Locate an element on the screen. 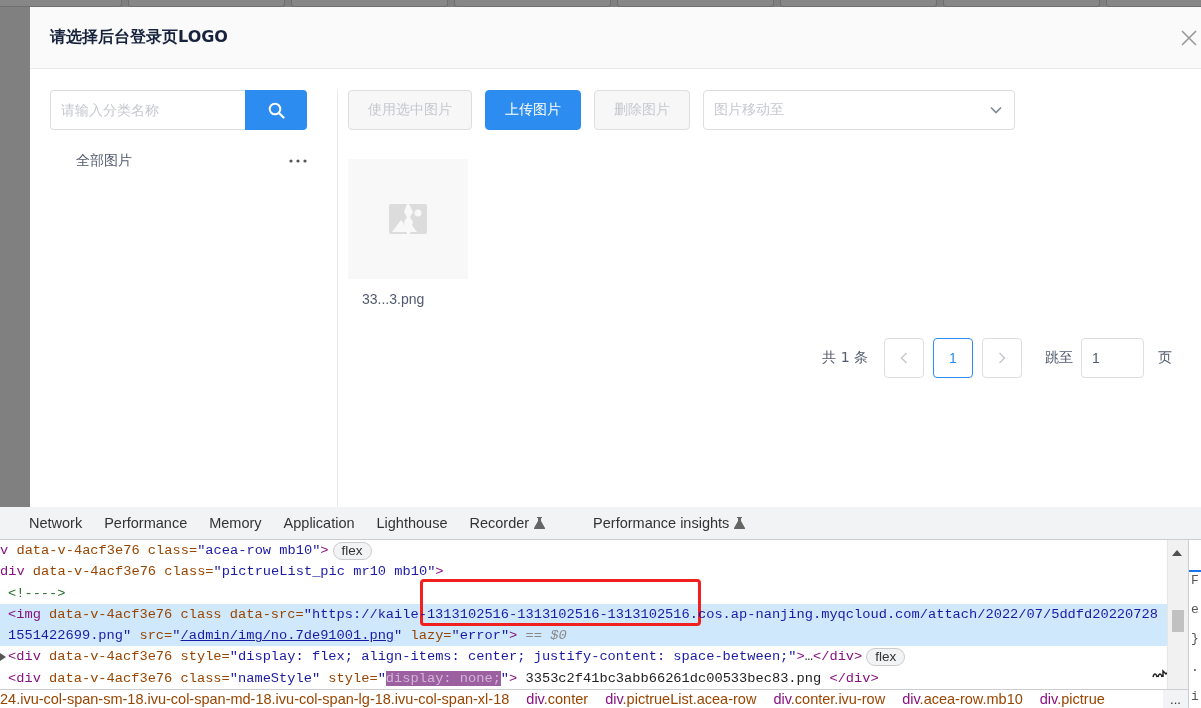  panel-text: } is located at coordinates (1195, 638).